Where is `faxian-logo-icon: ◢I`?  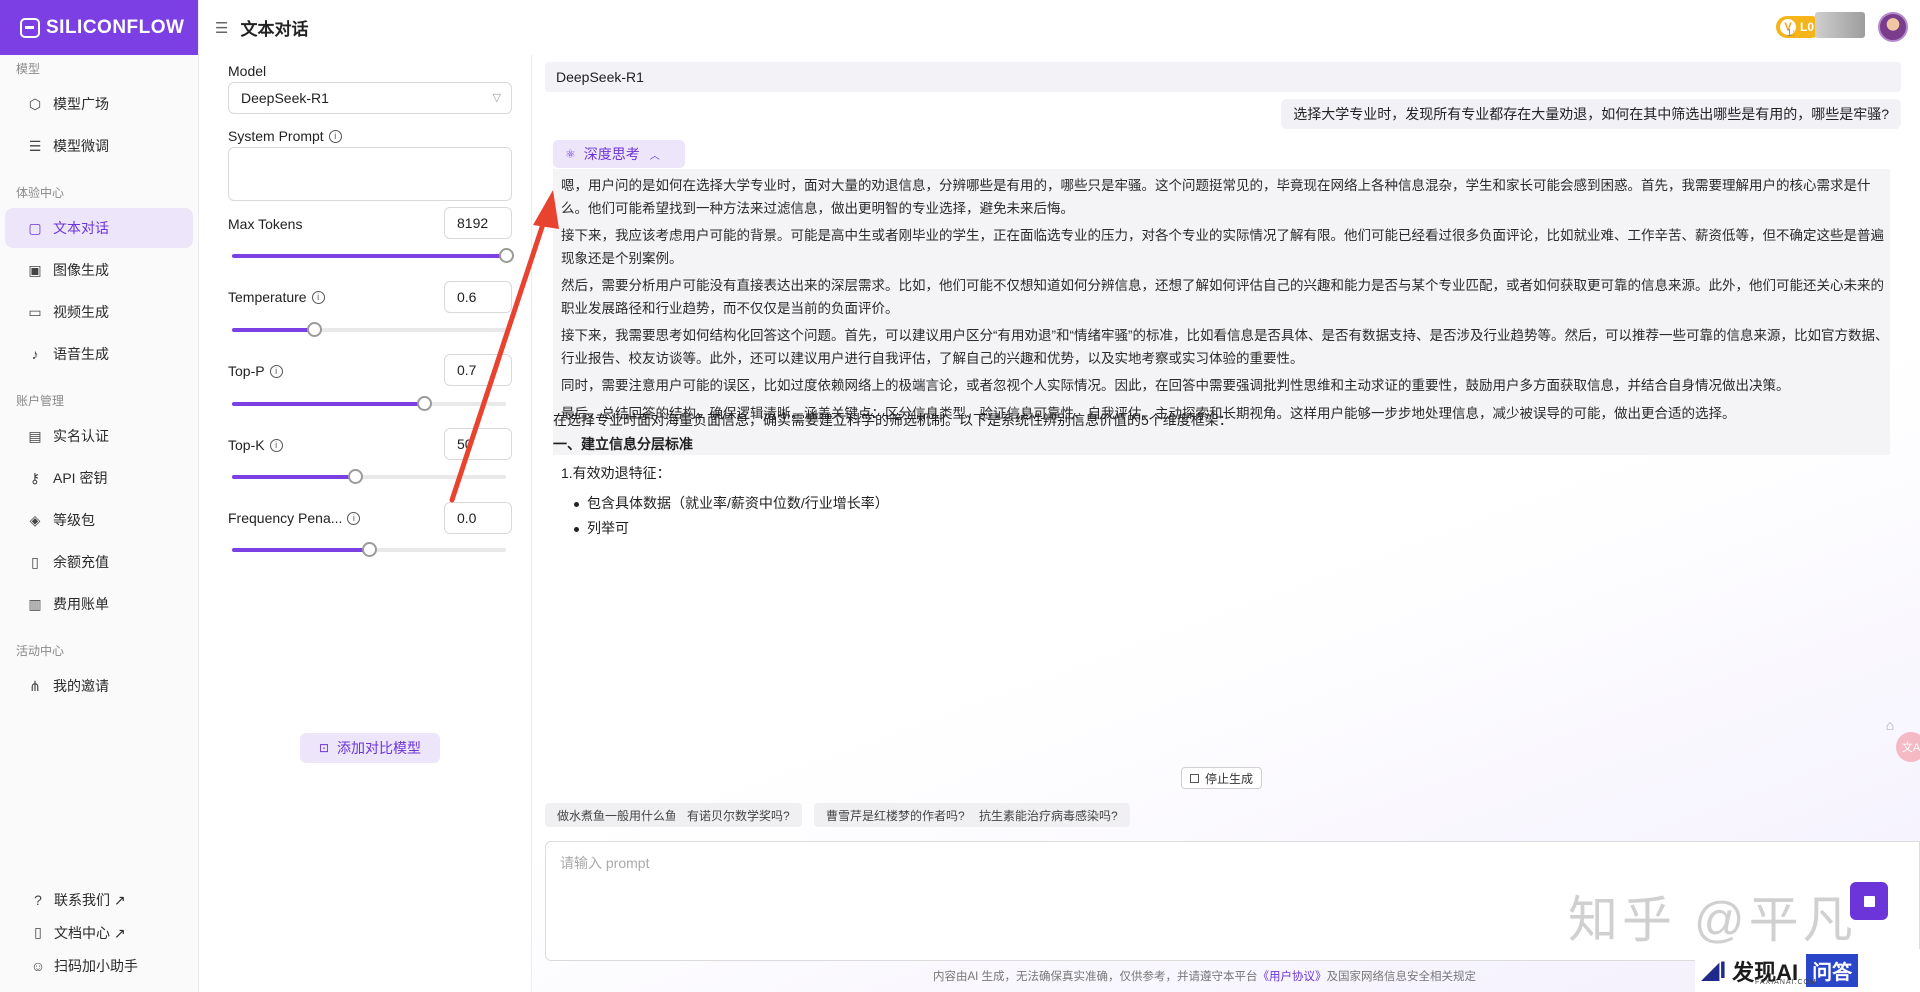 faxian-logo-icon: ◢I is located at coordinates (1714, 970).